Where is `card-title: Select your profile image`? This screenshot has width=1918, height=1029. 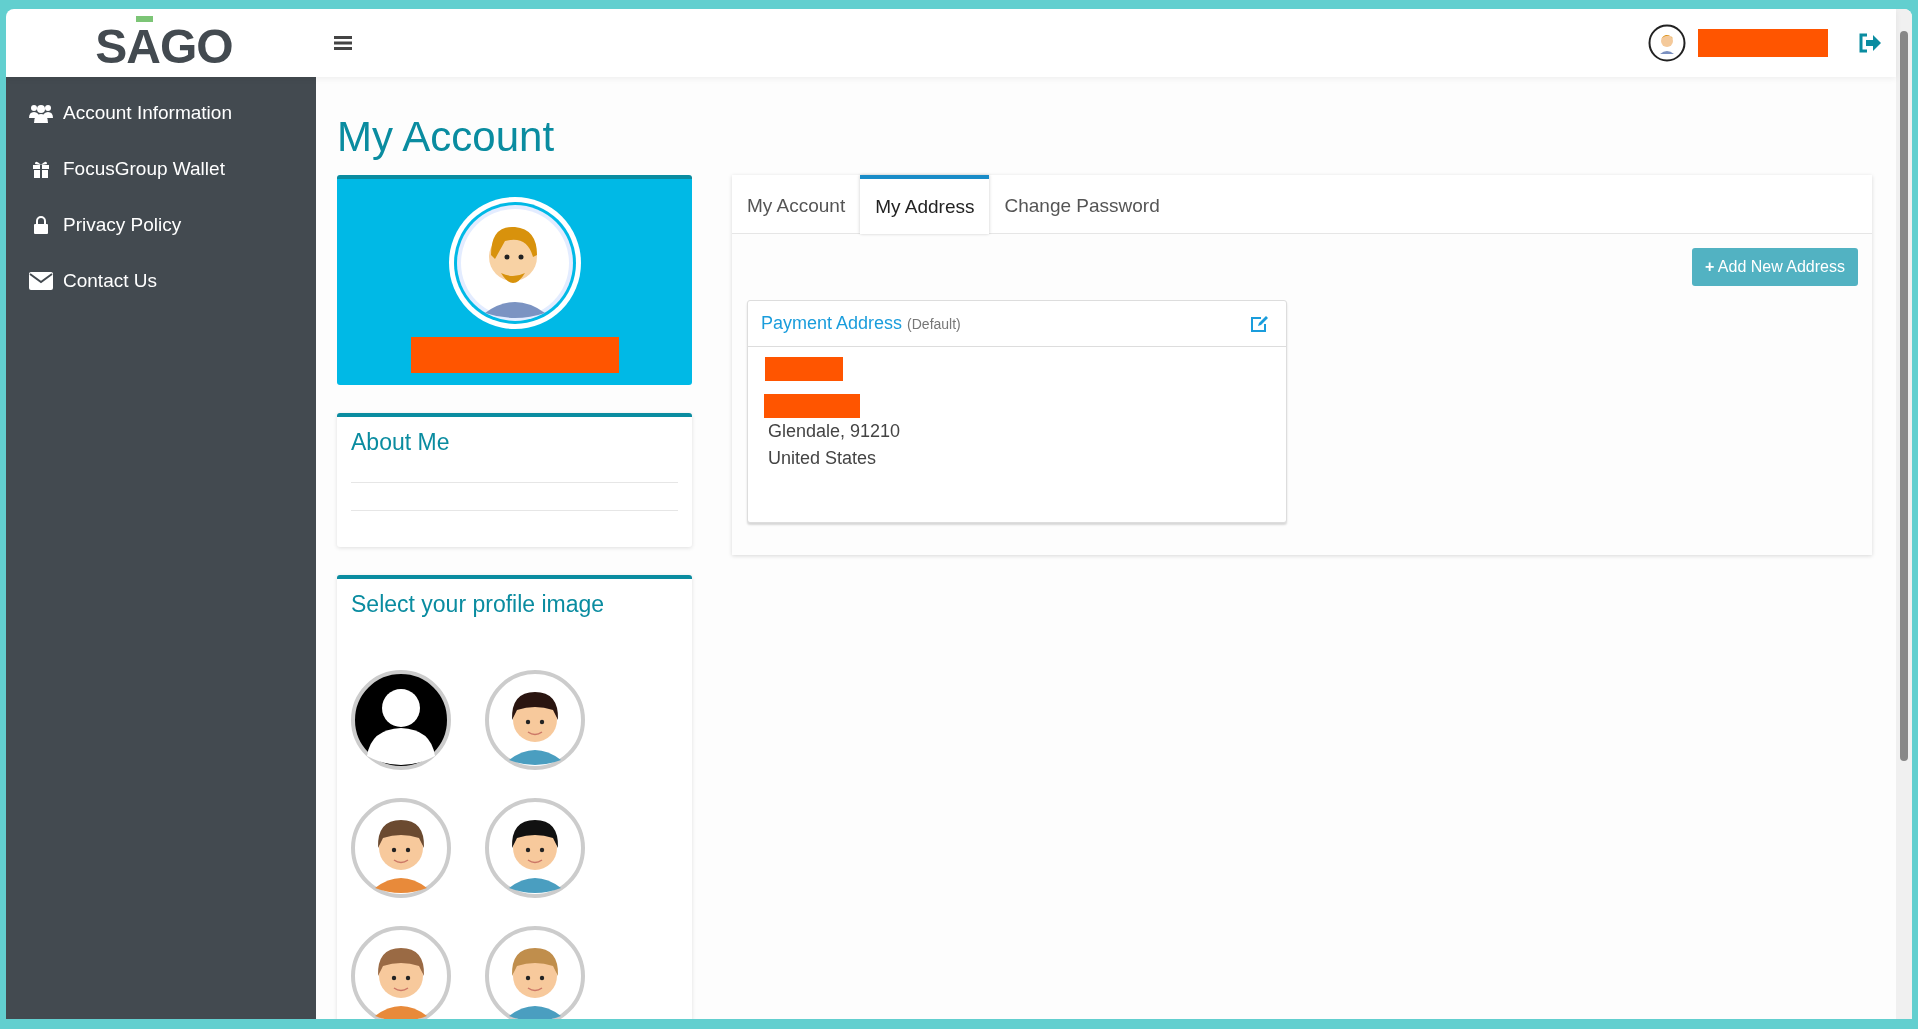
card-title: Select your profile image is located at coordinates (478, 604).